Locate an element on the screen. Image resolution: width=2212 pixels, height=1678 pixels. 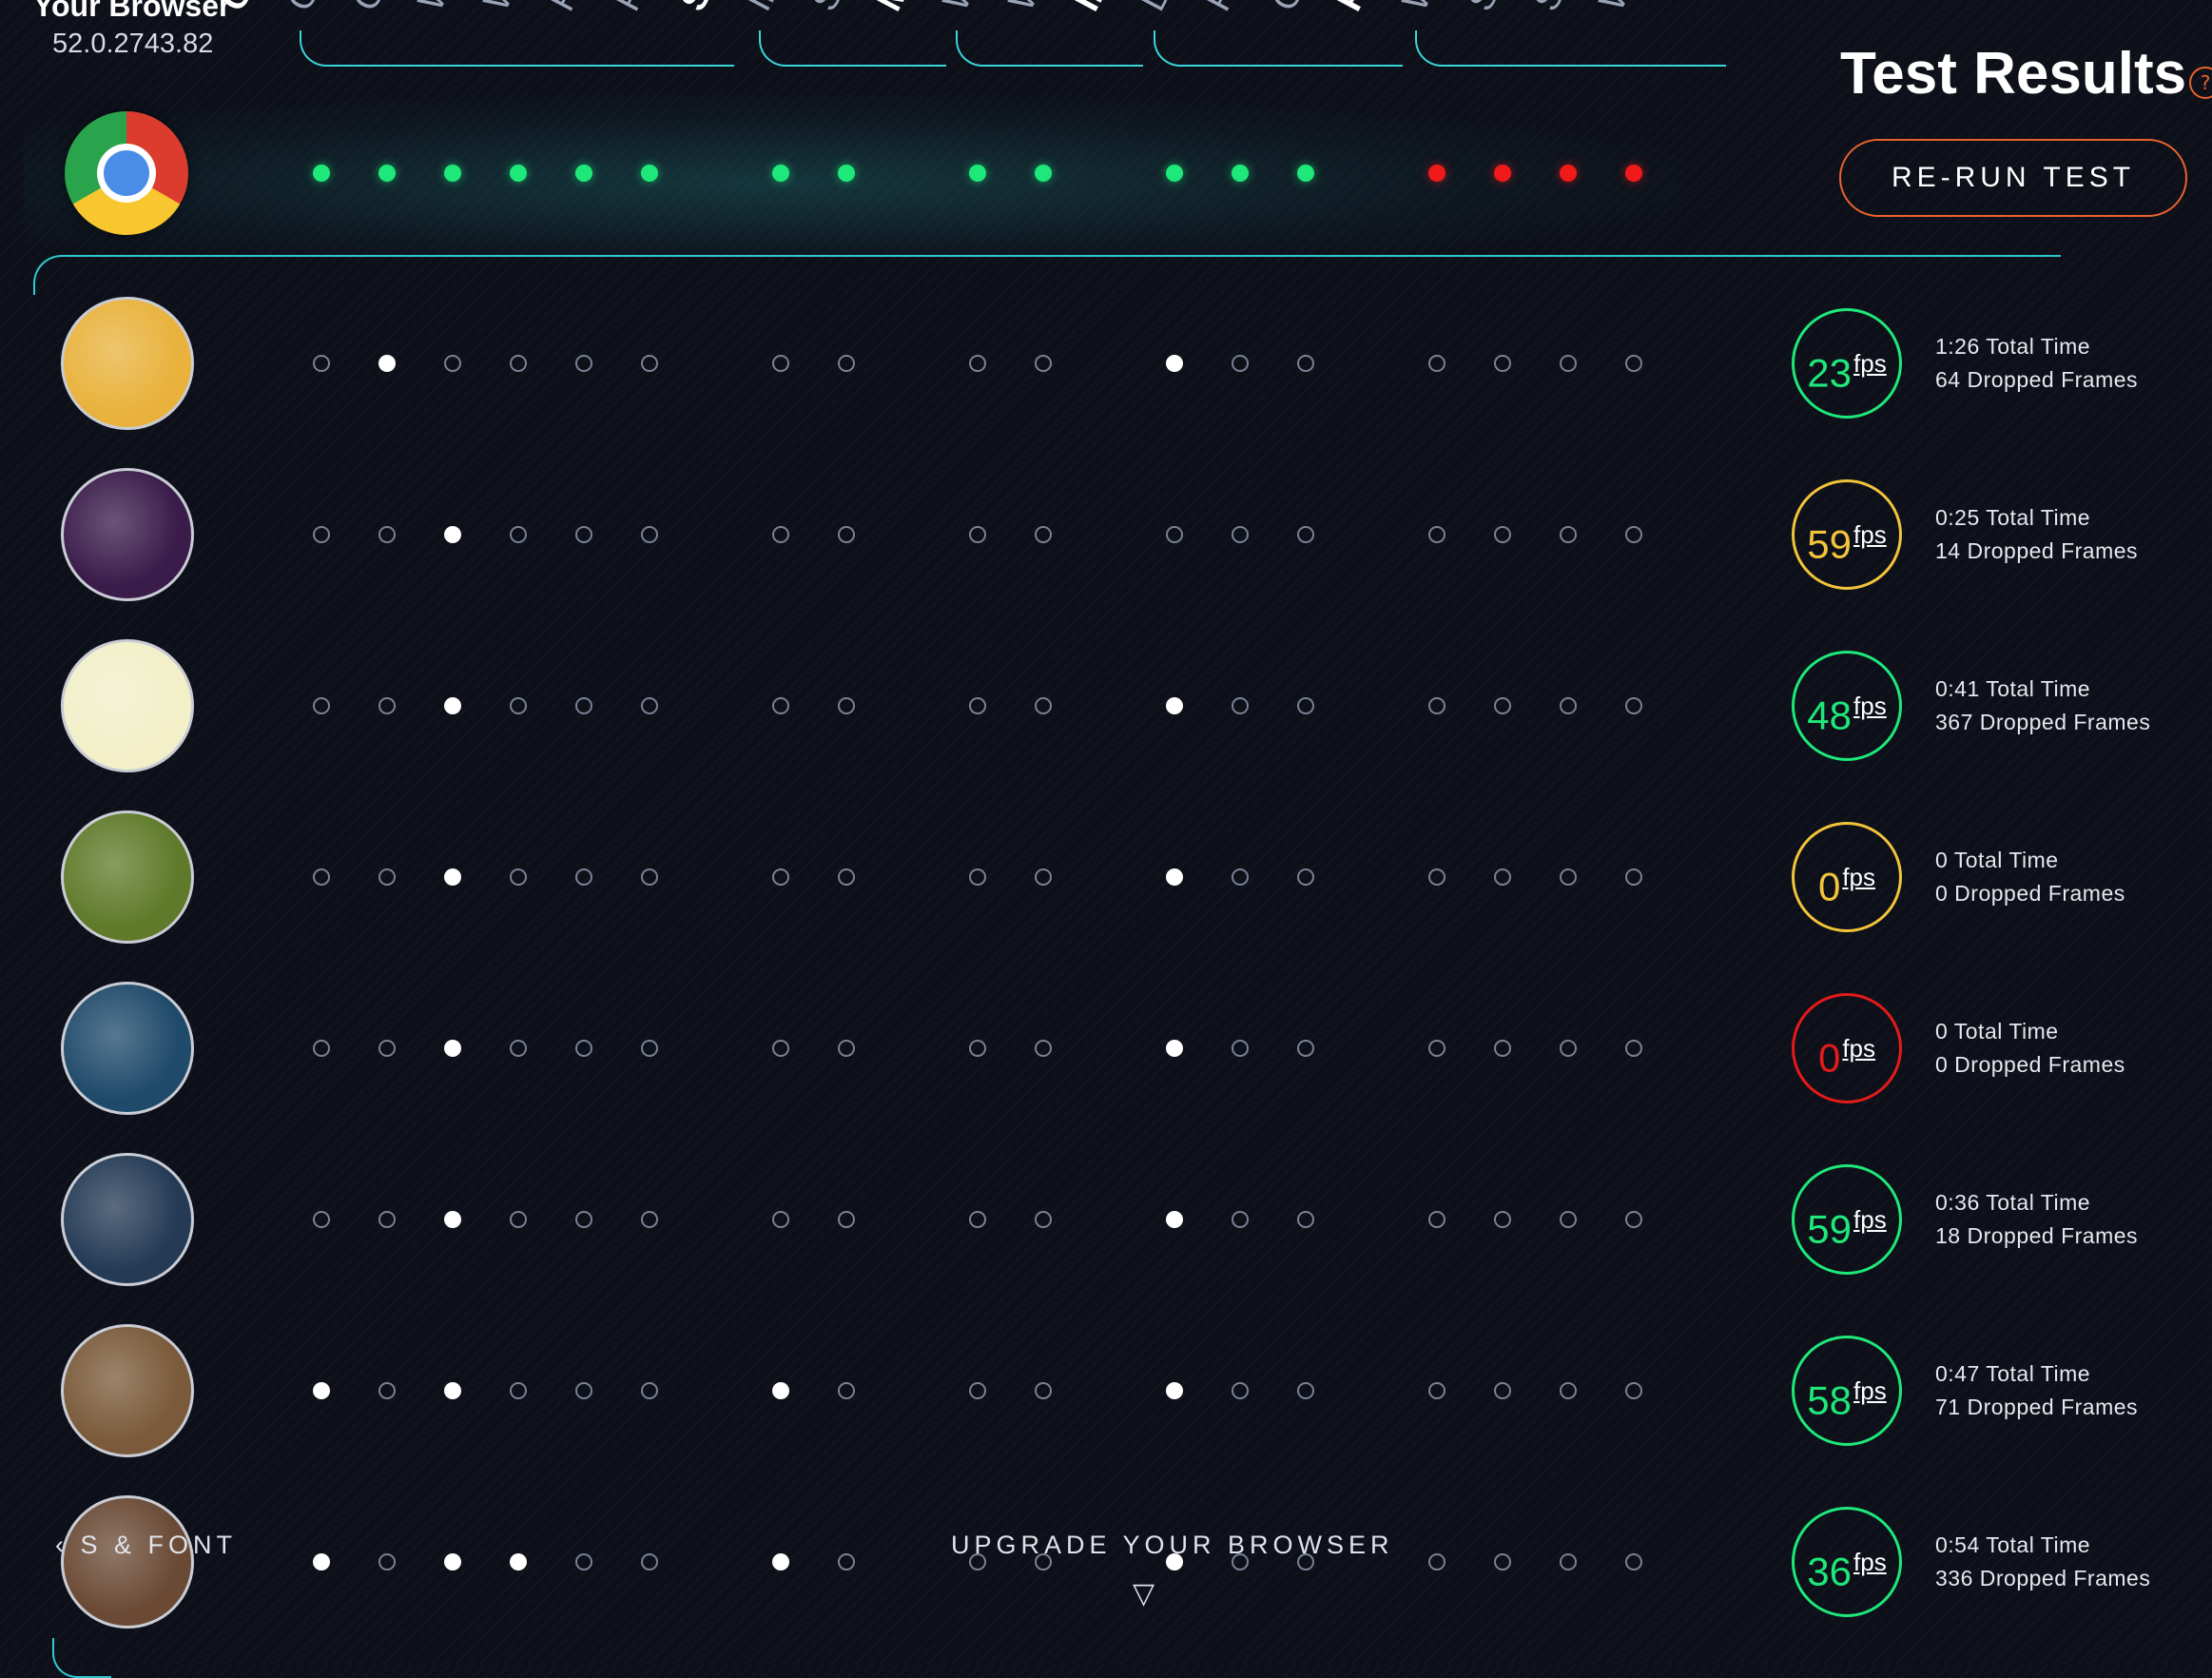
page-title: Test Results is located at coordinates (2013, 74).